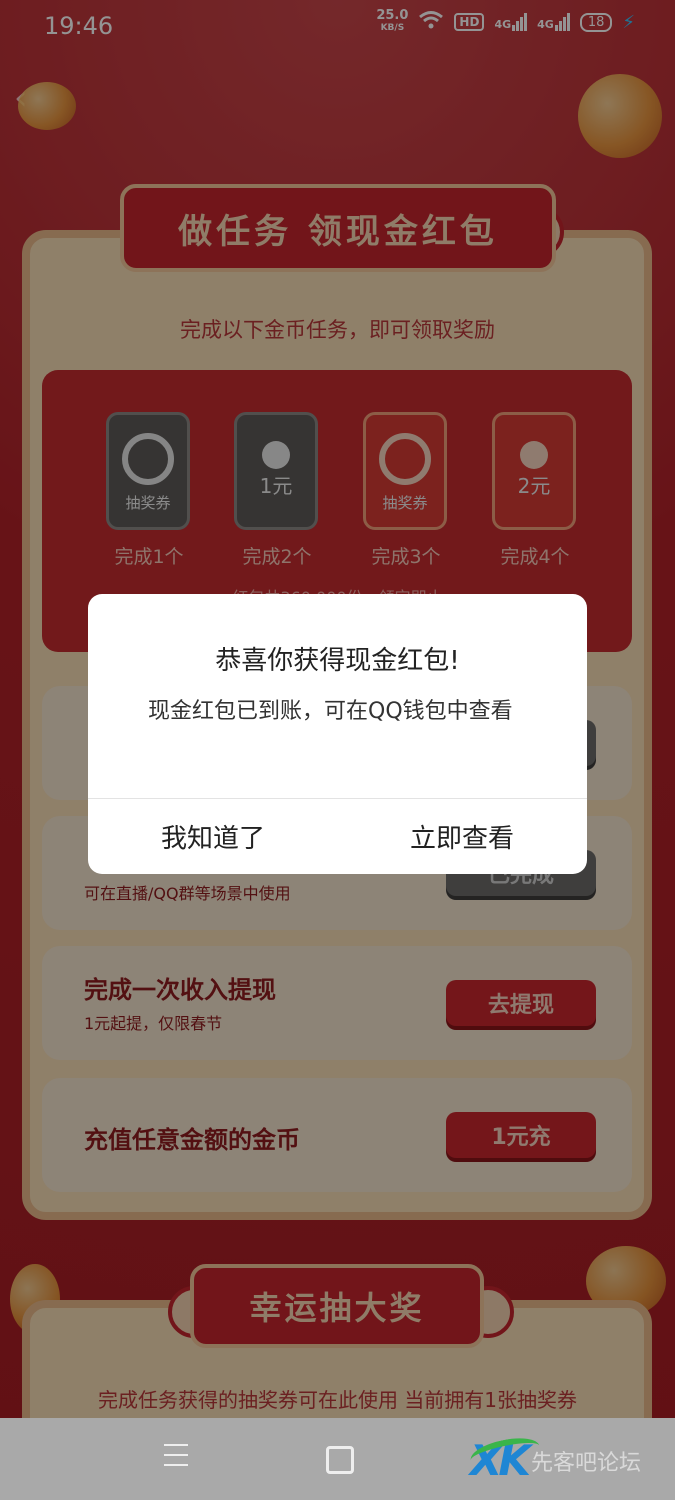 The image size is (675, 1500). Describe the element at coordinates (337, 661) in the screenshot. I see `dialog-title: 恭喜你获得现金红包!` at that location.